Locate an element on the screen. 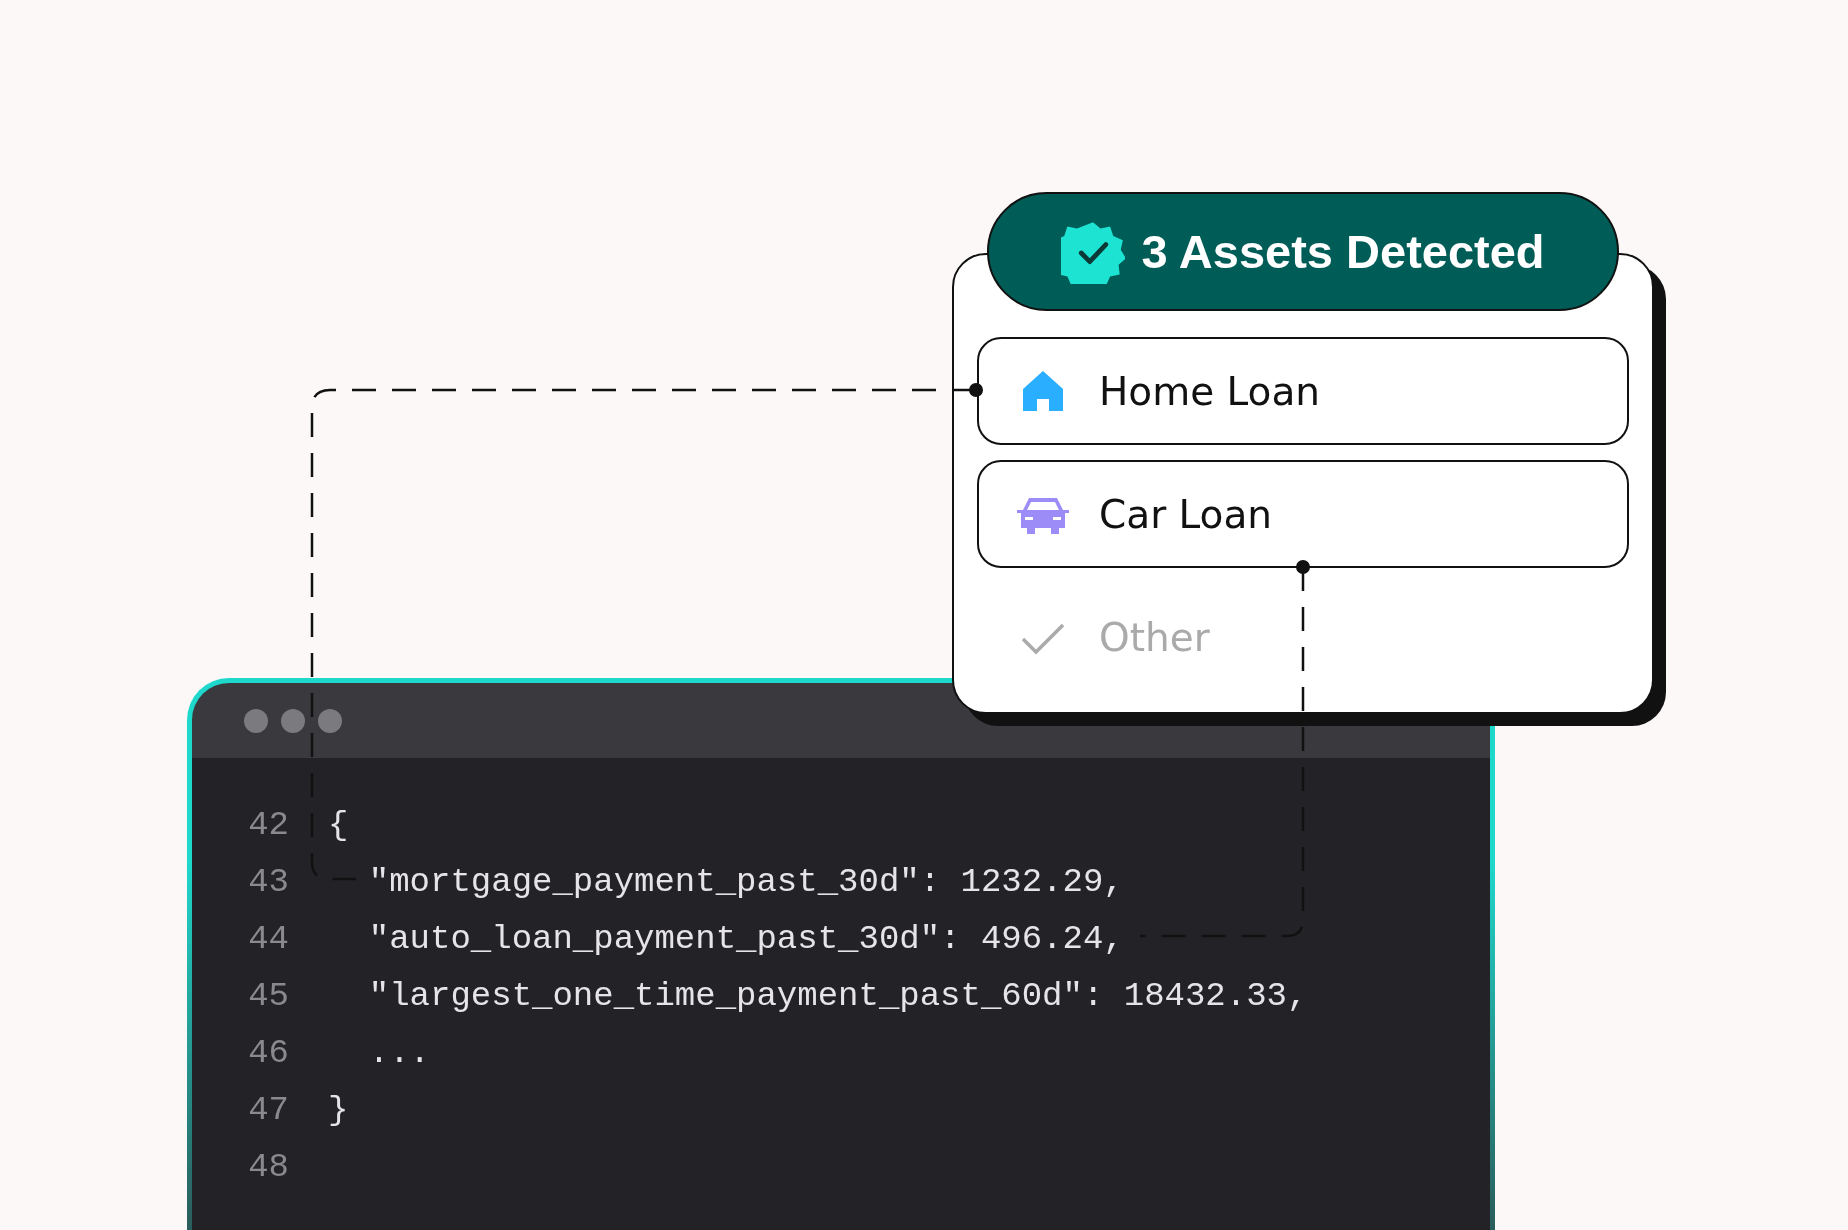 This screenshot has height=1230, width=1848. asset-label: Other is located at coordinates (1154, 637).